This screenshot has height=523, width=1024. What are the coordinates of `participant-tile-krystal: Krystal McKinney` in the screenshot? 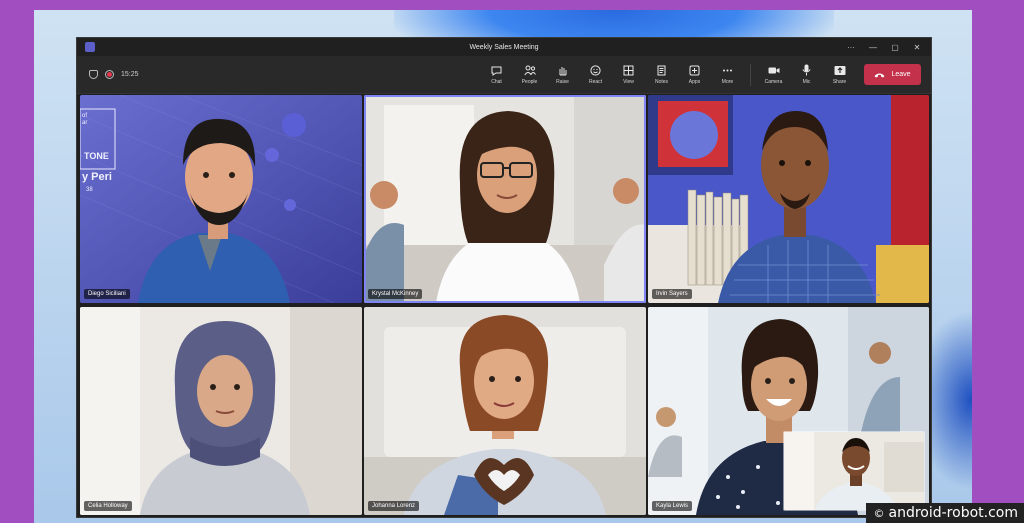 It's located at (505, 199).